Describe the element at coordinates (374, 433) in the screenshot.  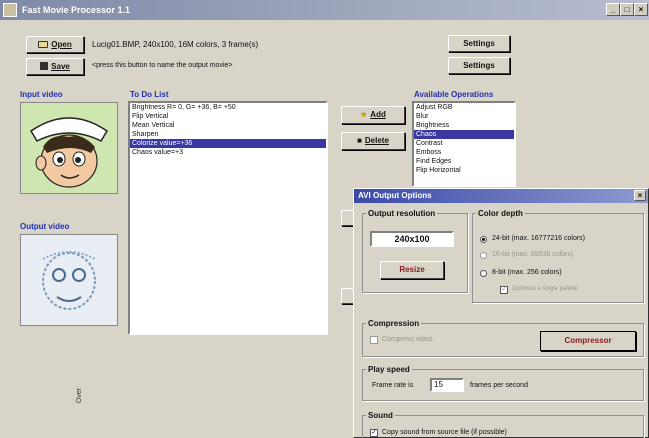
I see `copy-sound-checkbox: ✓` at that location.